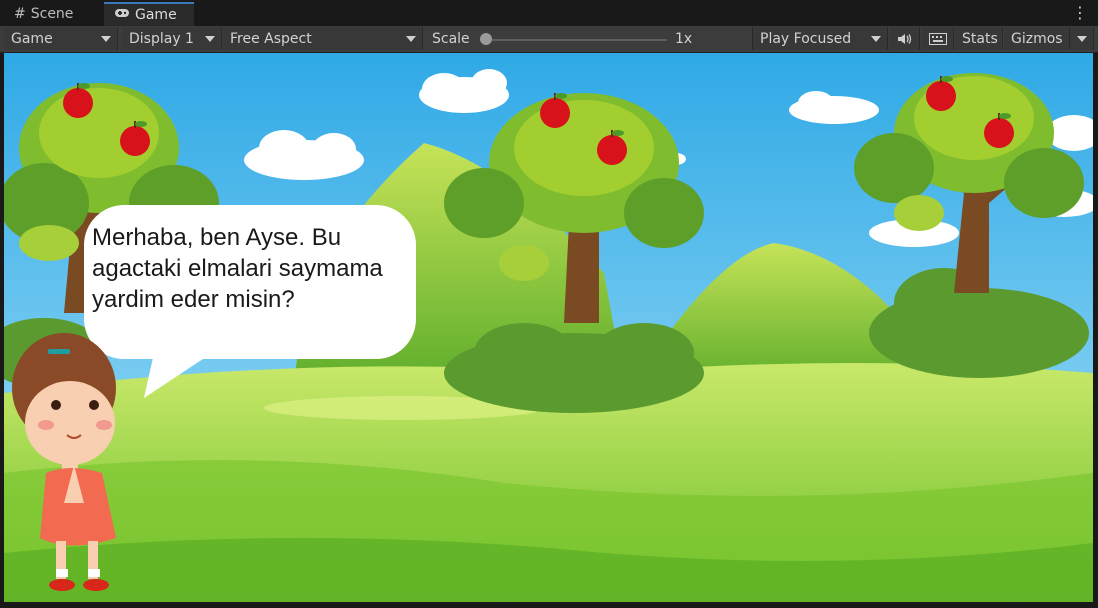 This screenshot has height=608, width=1098. Describe the element at coordinates (271, 38) in the screenshot. I see `aspect-label: Free Aspect` at that location.